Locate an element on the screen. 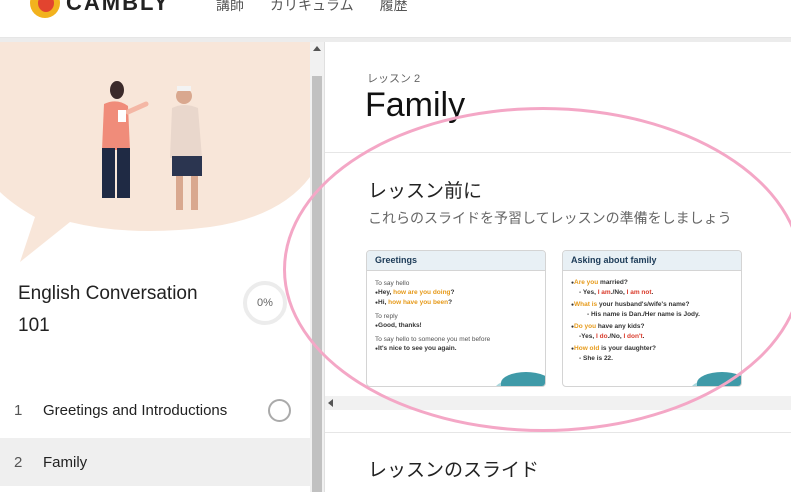 Image resolution: width=791 pixels, height=492 pixels. scroll-left-arrow-icon is located at coordinates (330, 403).